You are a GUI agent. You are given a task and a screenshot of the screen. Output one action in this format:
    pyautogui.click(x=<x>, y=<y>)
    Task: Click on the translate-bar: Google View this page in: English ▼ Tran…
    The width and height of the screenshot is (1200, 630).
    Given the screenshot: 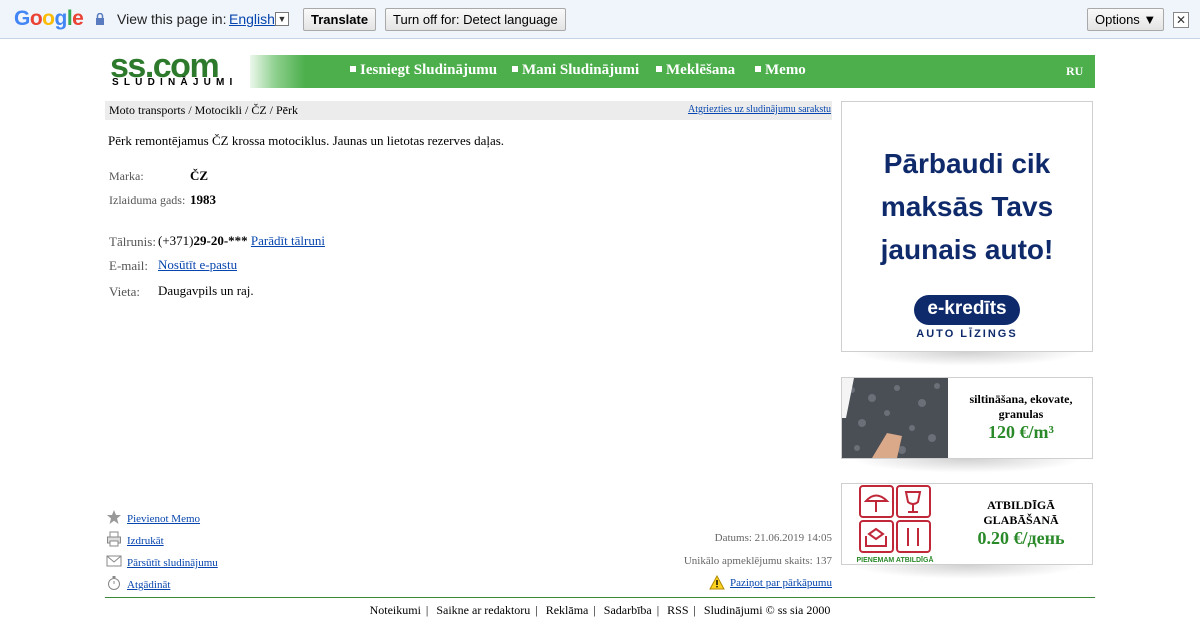 What is the action you would take?
    pyautogui.click(x=600, y=19)
    